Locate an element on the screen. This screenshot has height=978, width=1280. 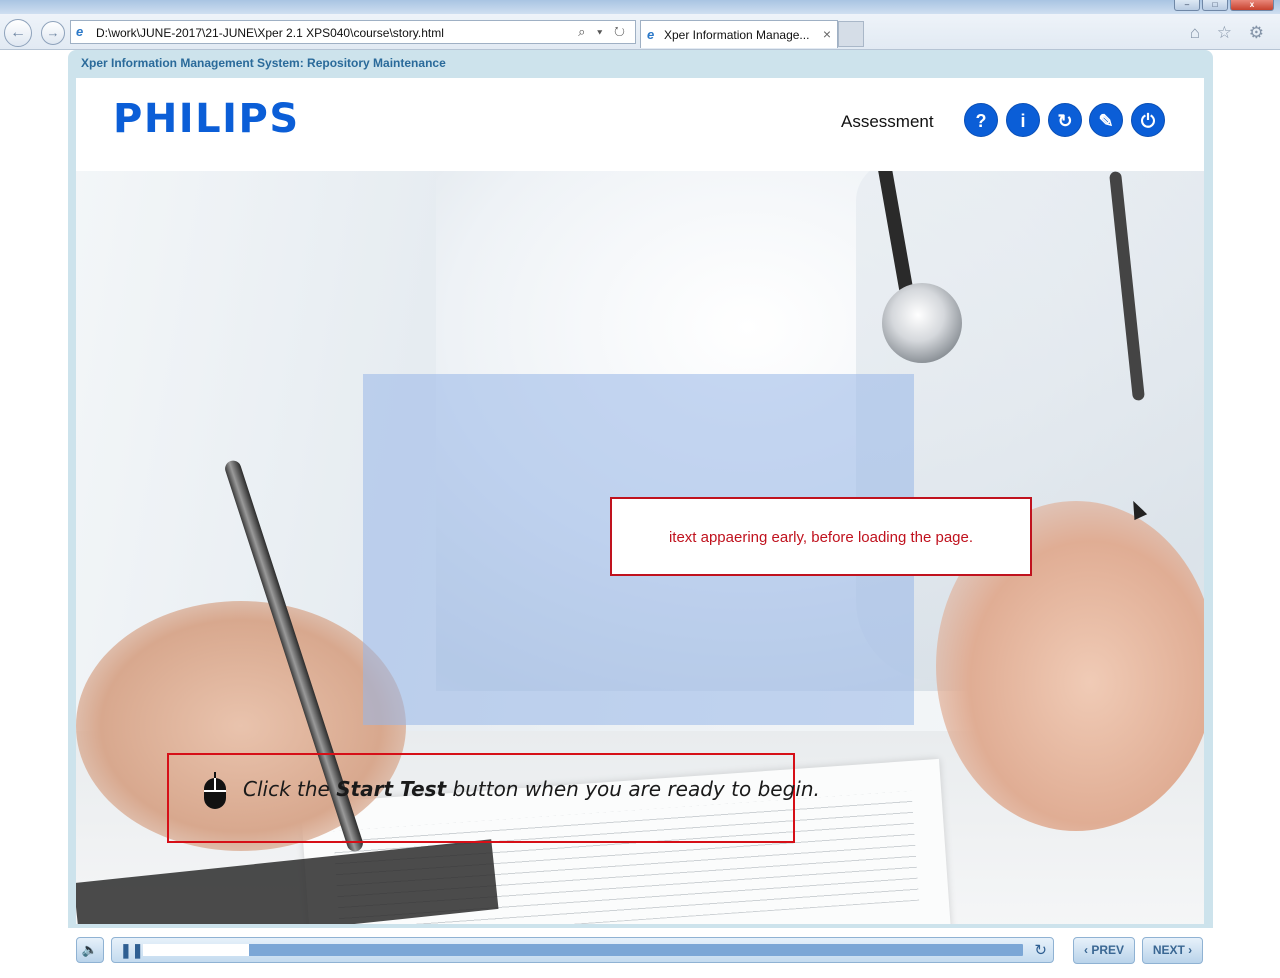
mouse-icon is located at coordinates (215, 790).